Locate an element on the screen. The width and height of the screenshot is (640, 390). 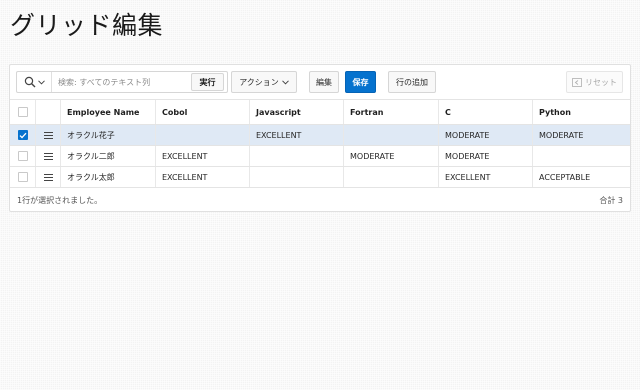
actions-label: アクション is located at coordinates (259, 82).